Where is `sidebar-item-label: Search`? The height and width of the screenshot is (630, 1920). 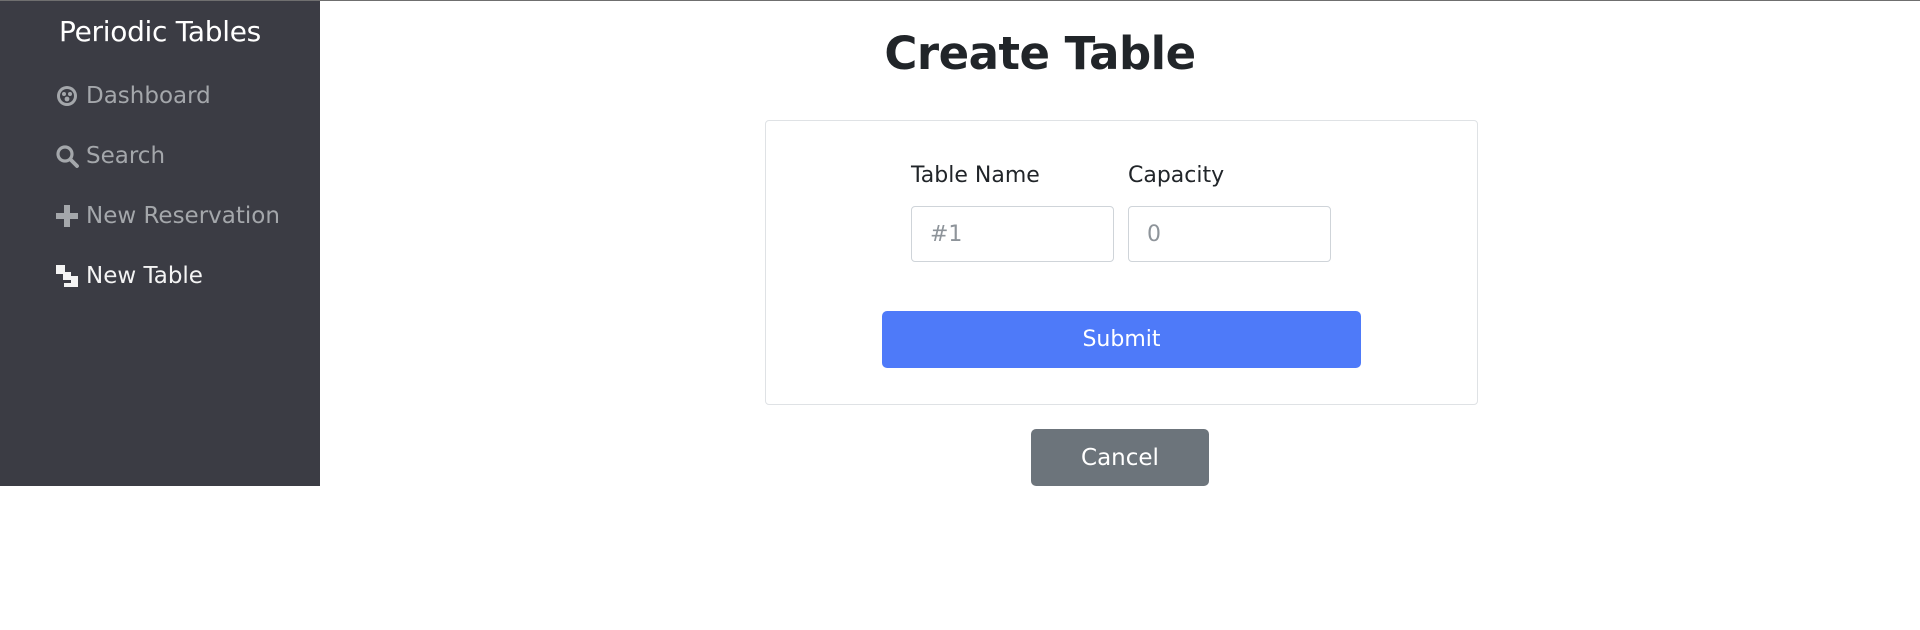
sidebar-item-label: Search is located at coordinates (126, 156).